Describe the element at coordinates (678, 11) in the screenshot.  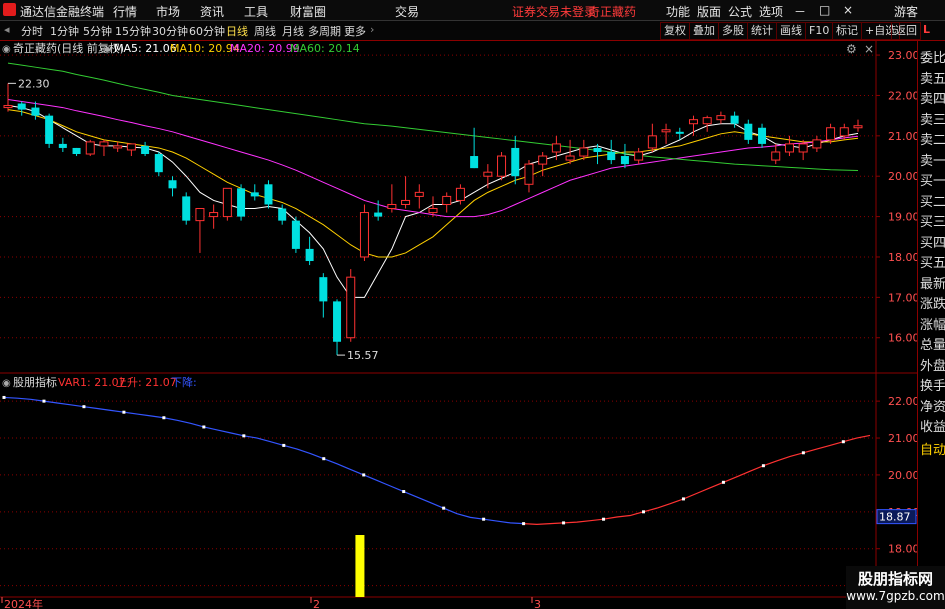
I see `menu-item-function: 功能` at that location.